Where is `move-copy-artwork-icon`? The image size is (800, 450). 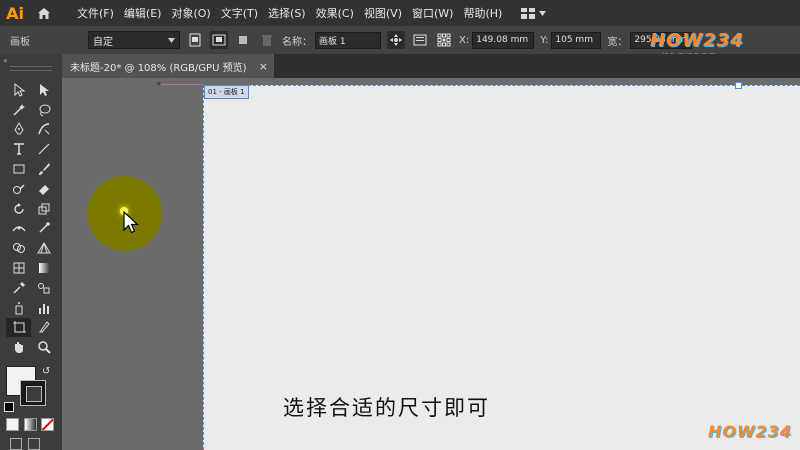
move-copy-artwork-icon is located at coordinates (396, 40).